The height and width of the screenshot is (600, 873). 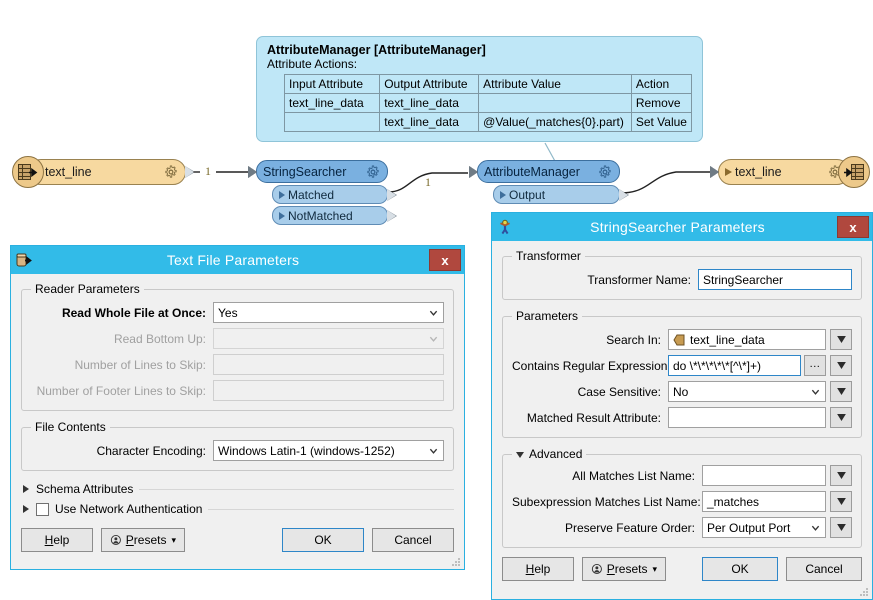 What do you see at coordinates (87, 289) in the screenshot?
I see `group-legend: Reader Parameters` at bounding box center [87, 289].